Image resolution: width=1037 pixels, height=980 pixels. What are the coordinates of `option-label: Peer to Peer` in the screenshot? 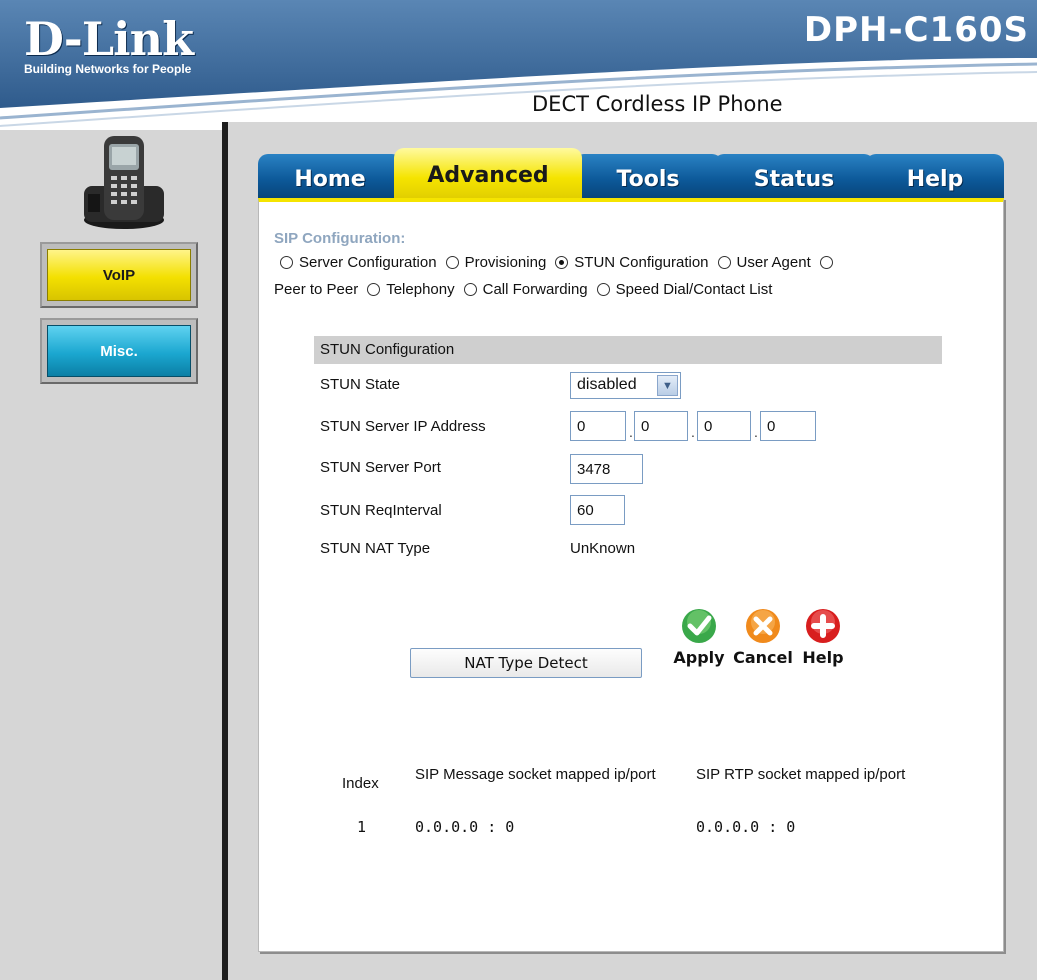 It's located at (316, 289).